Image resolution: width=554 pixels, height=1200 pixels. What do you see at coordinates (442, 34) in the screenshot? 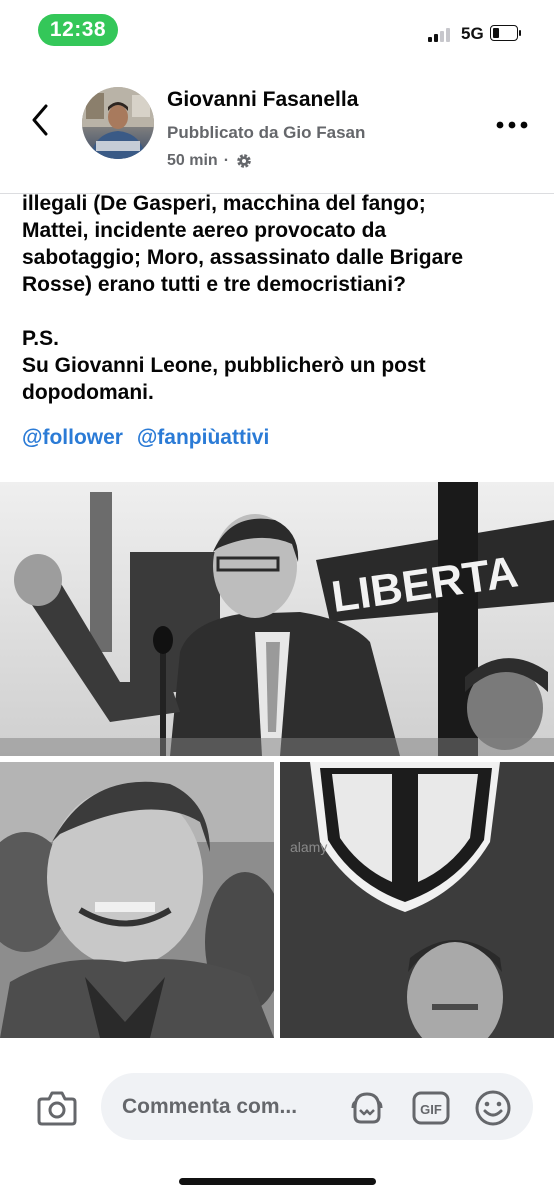
I see `signal-icon` at bounding box center [442, 34].